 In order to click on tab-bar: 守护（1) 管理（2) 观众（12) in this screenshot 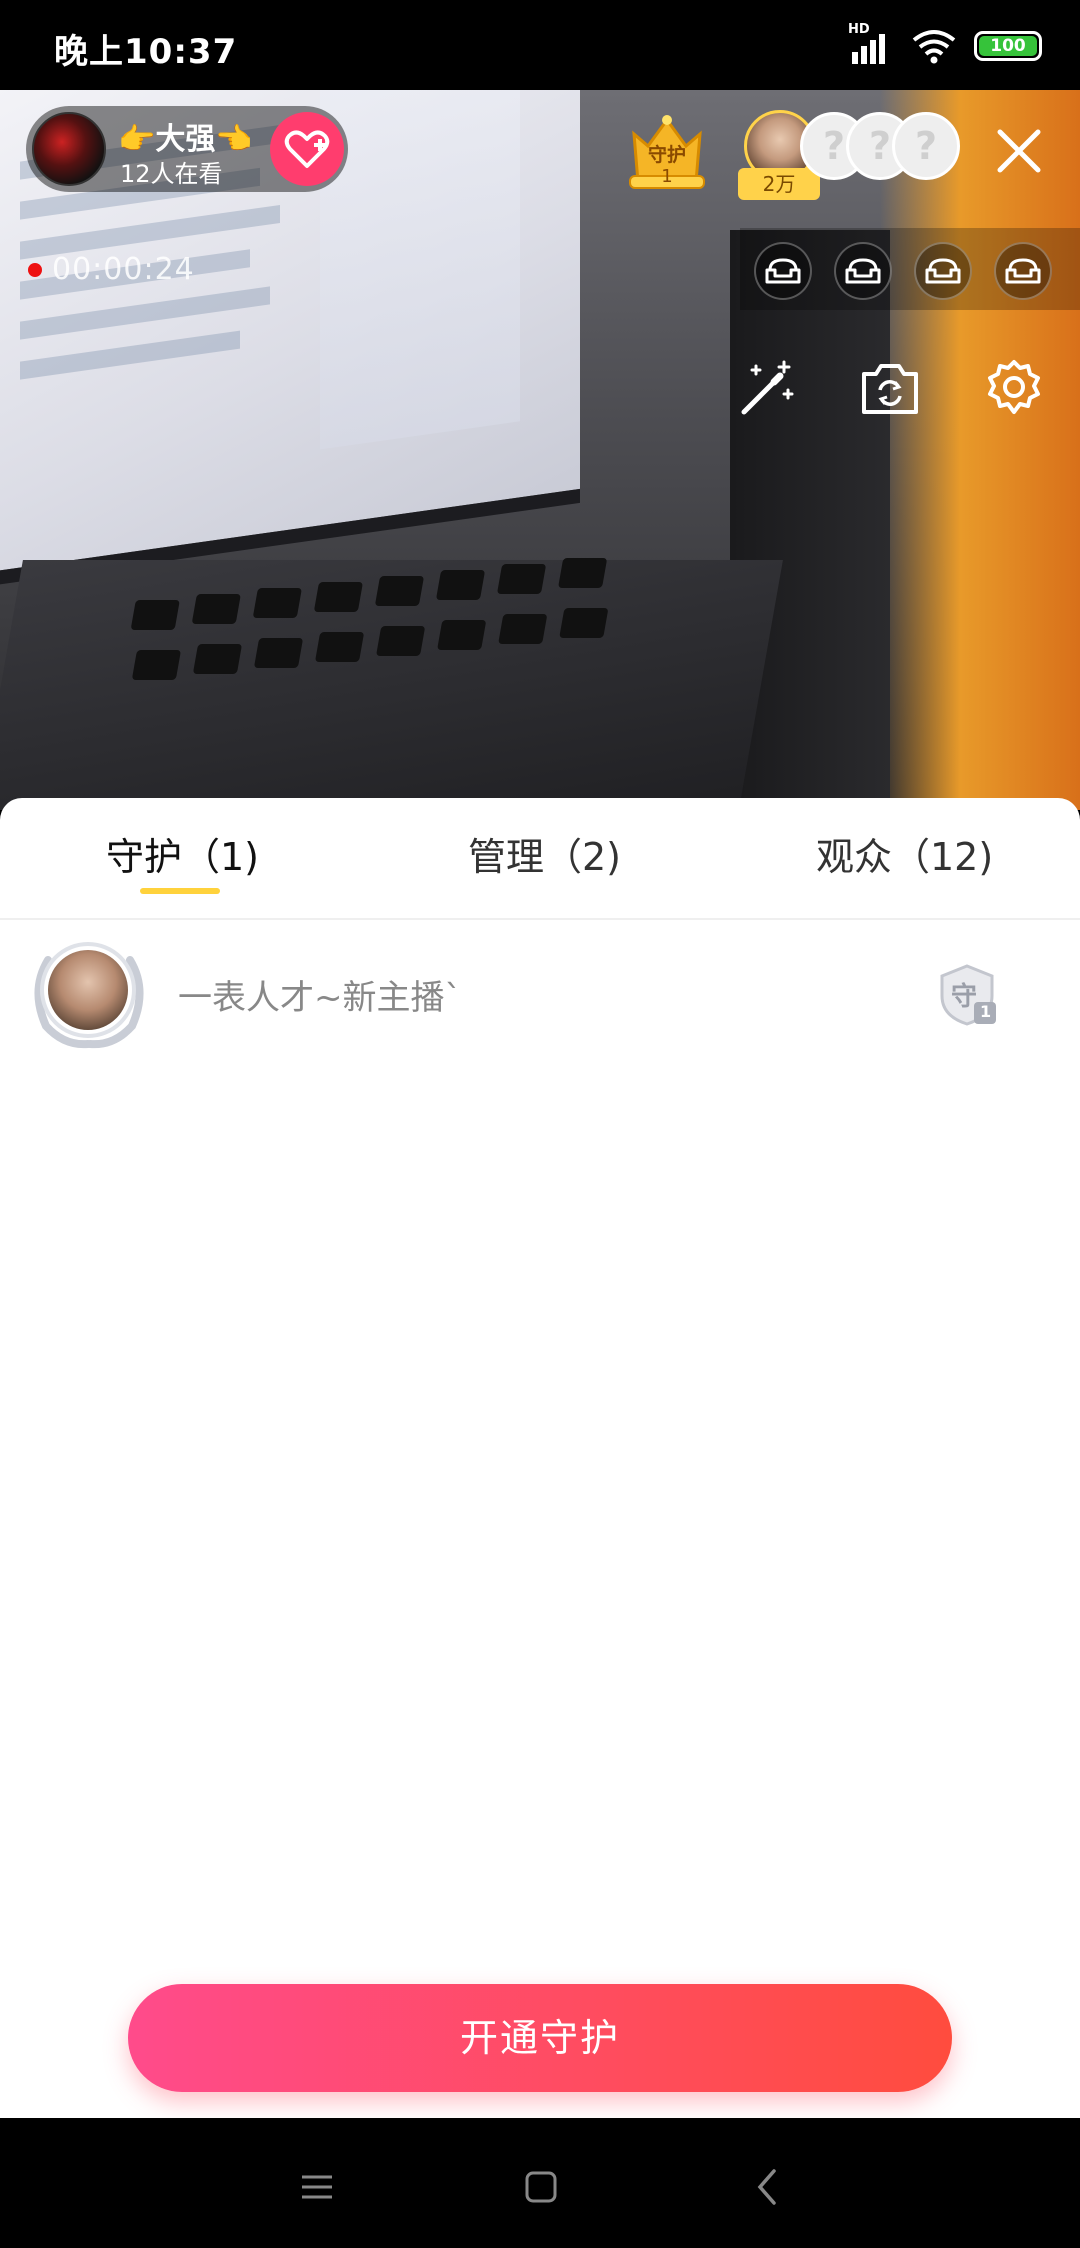, I will do `click(540, 859)`.